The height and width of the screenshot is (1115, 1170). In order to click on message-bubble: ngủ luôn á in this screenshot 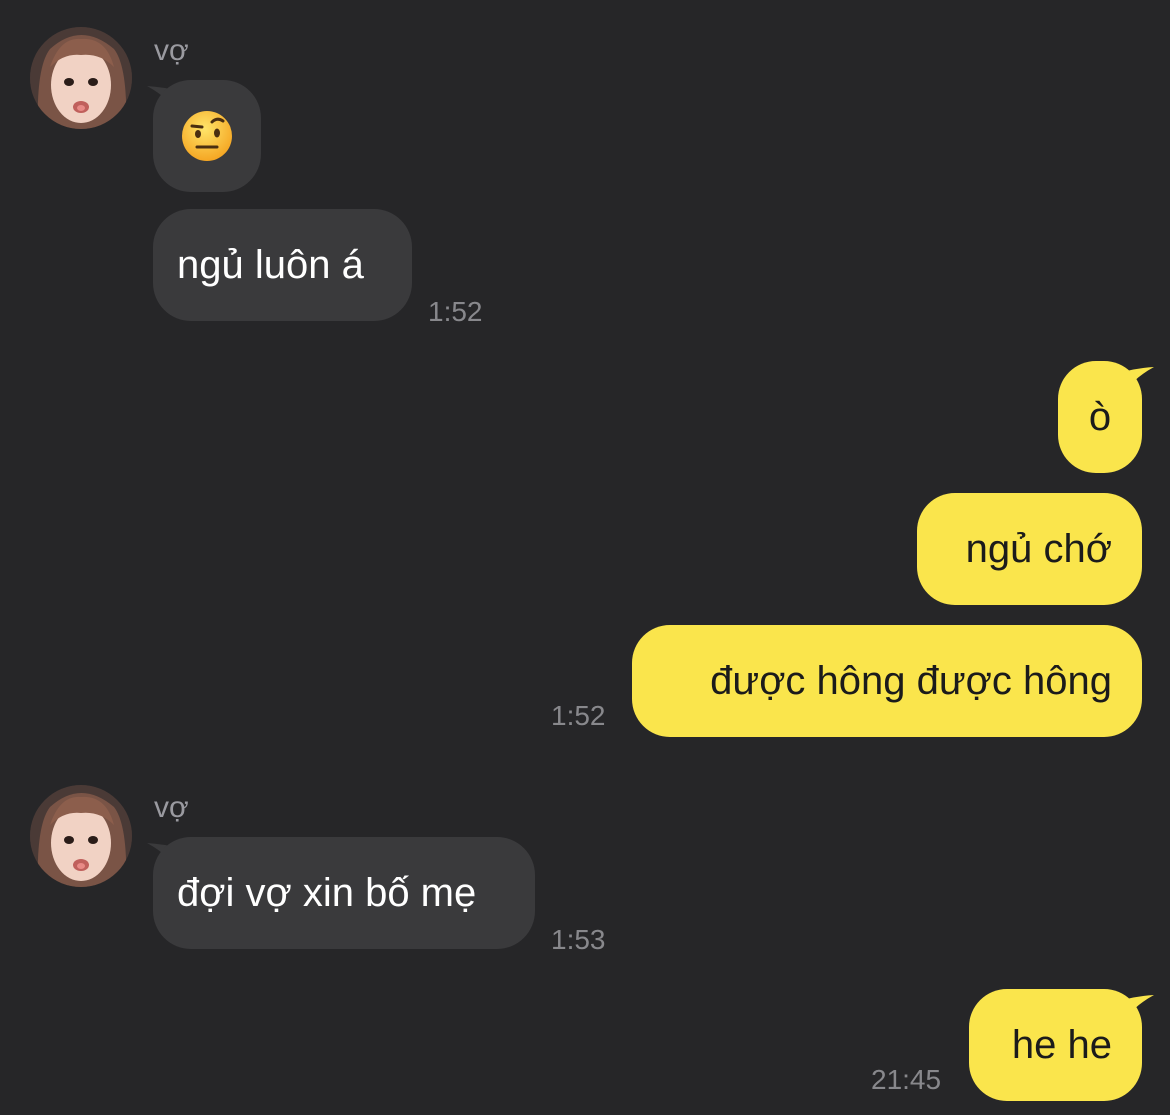, I will do `click(282, 265)`.